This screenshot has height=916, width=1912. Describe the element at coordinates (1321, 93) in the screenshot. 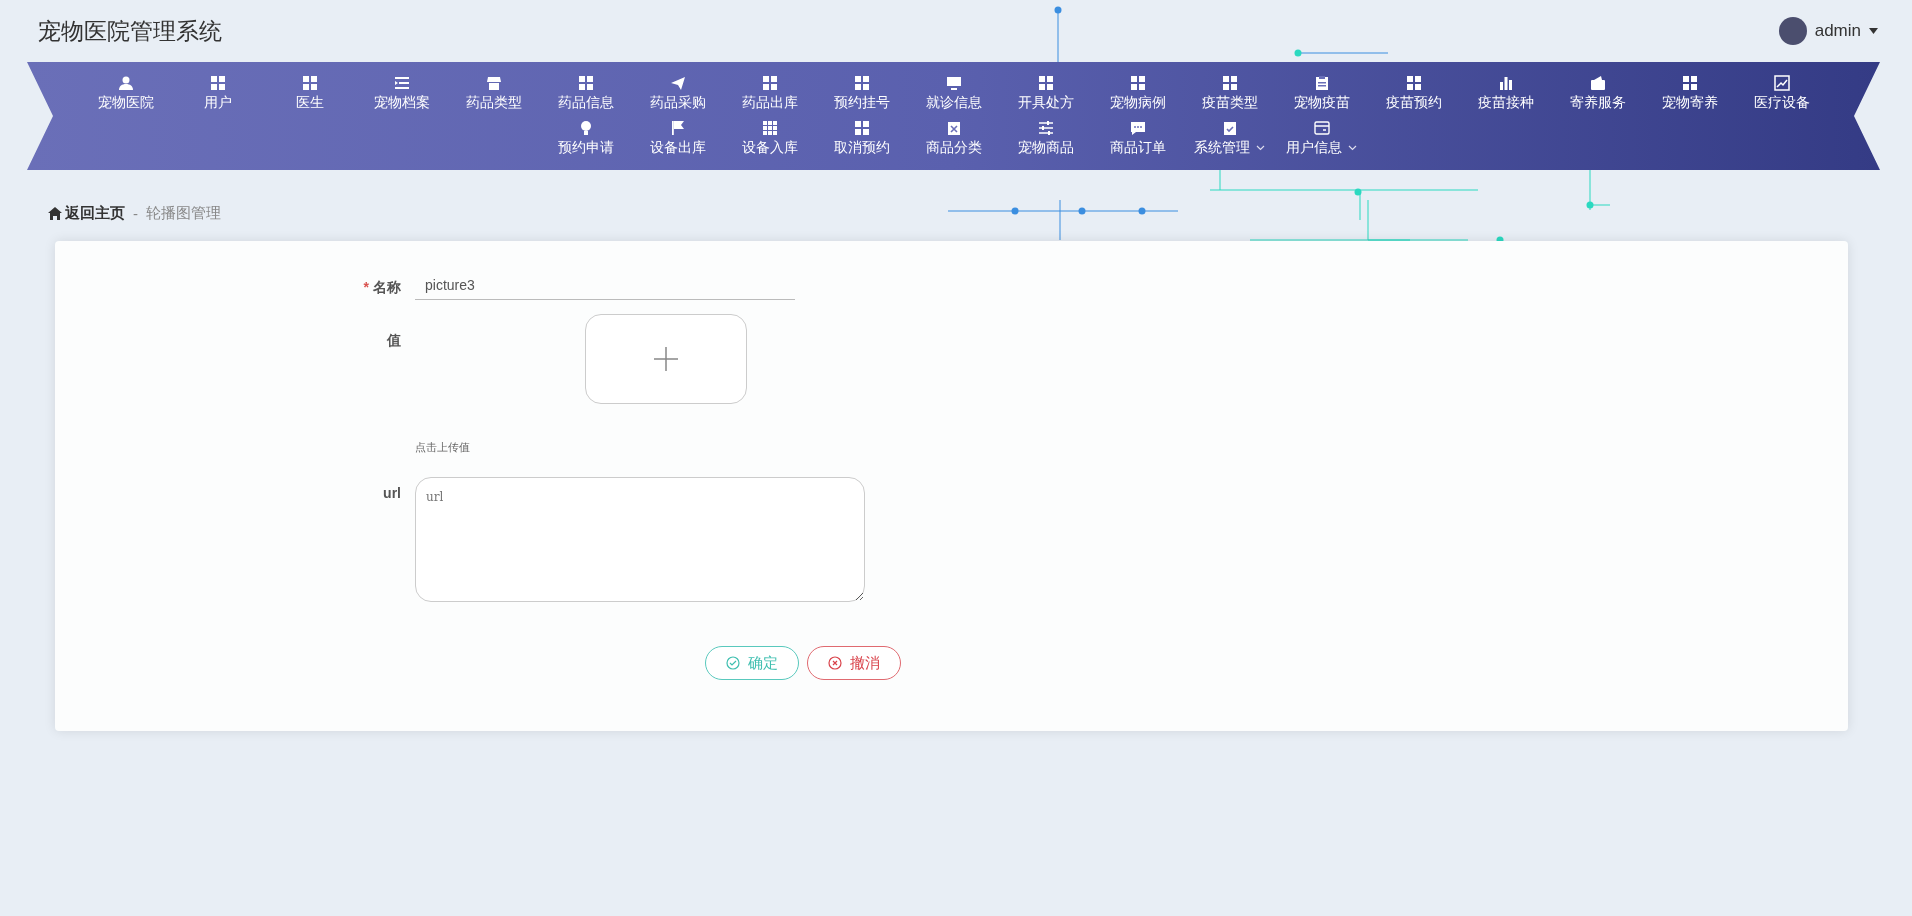

I see `nav-item: 宠物疫苗` at that location.